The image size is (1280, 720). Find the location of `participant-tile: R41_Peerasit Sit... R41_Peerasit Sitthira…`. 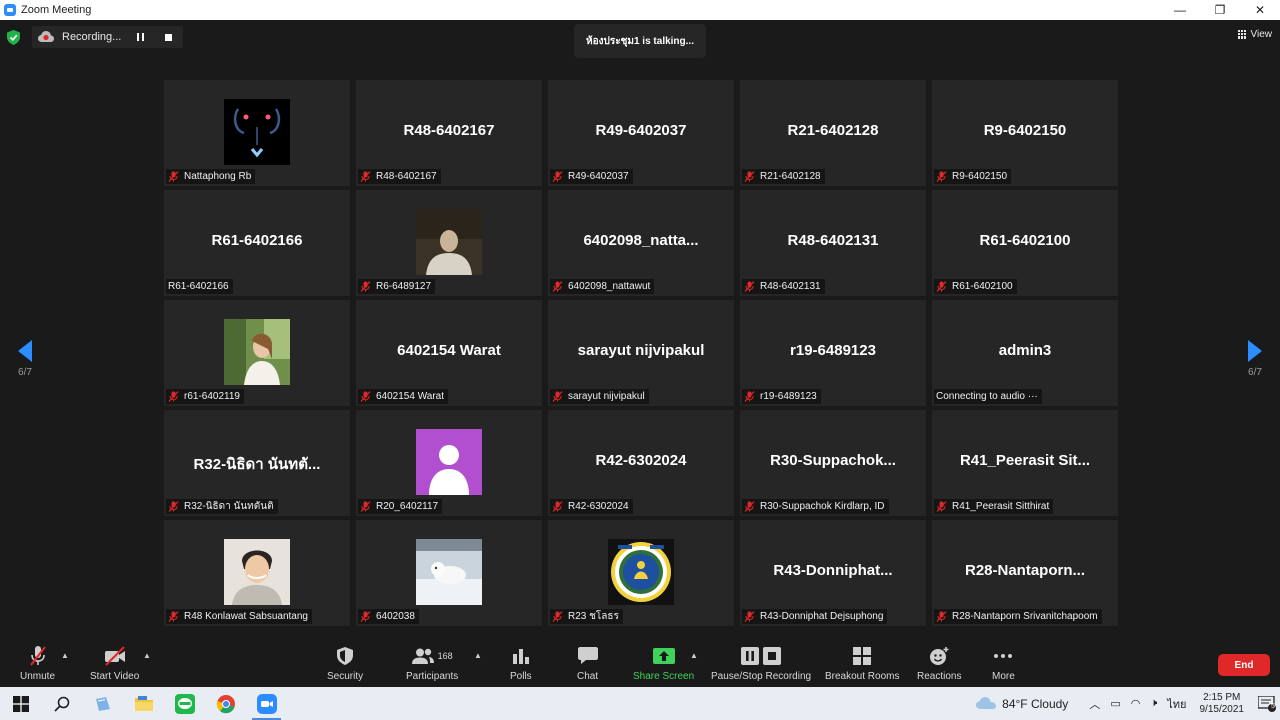

participant-tile: R41_Peerasit Sit... R41_Peerasit Sitthira… is located at coordinates (1025, 463).